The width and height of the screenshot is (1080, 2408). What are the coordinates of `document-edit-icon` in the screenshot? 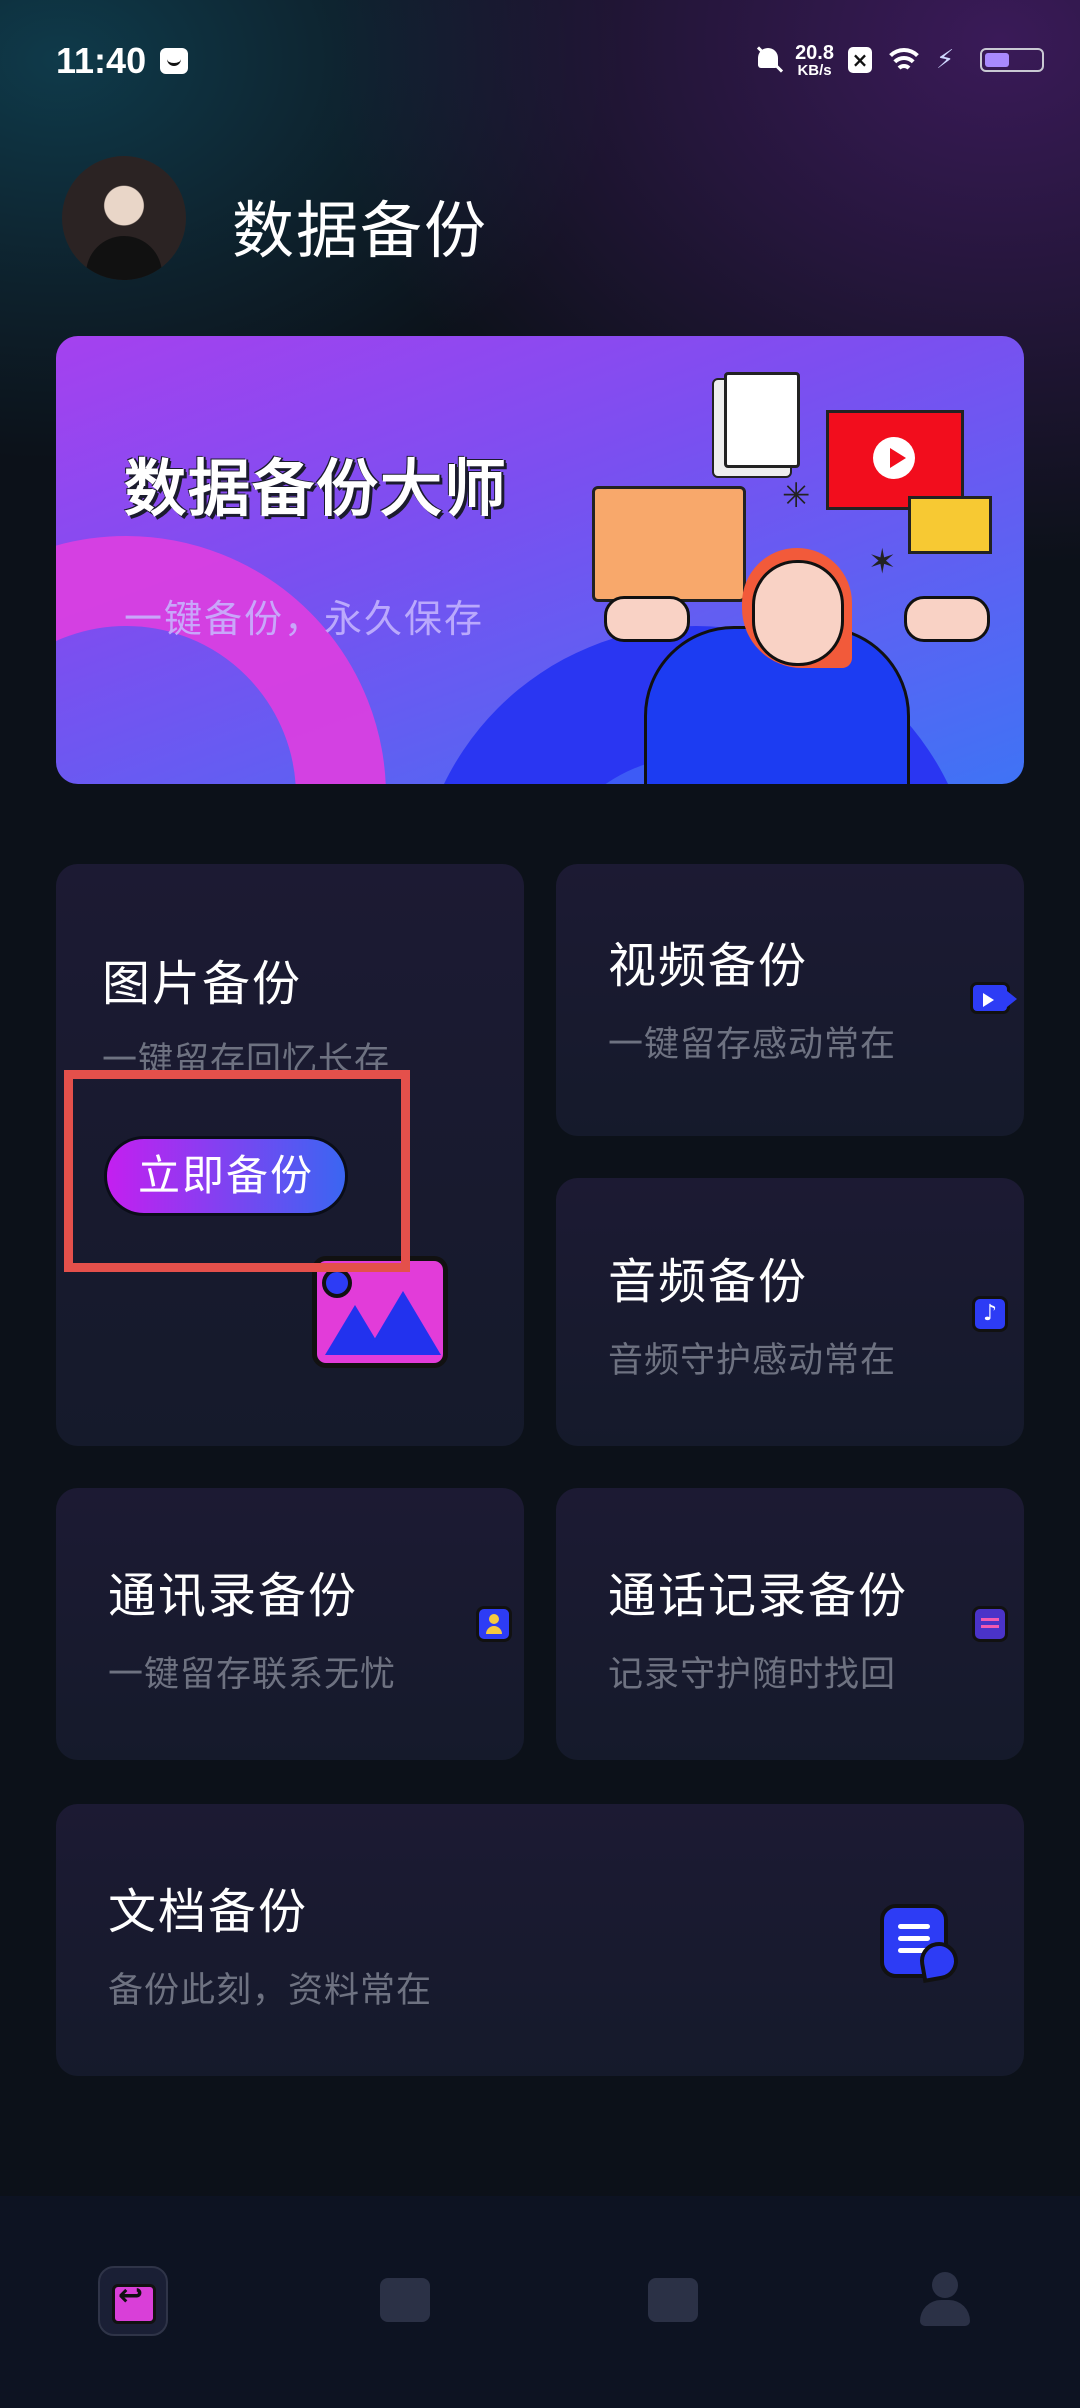 It's located at (914, 1941).